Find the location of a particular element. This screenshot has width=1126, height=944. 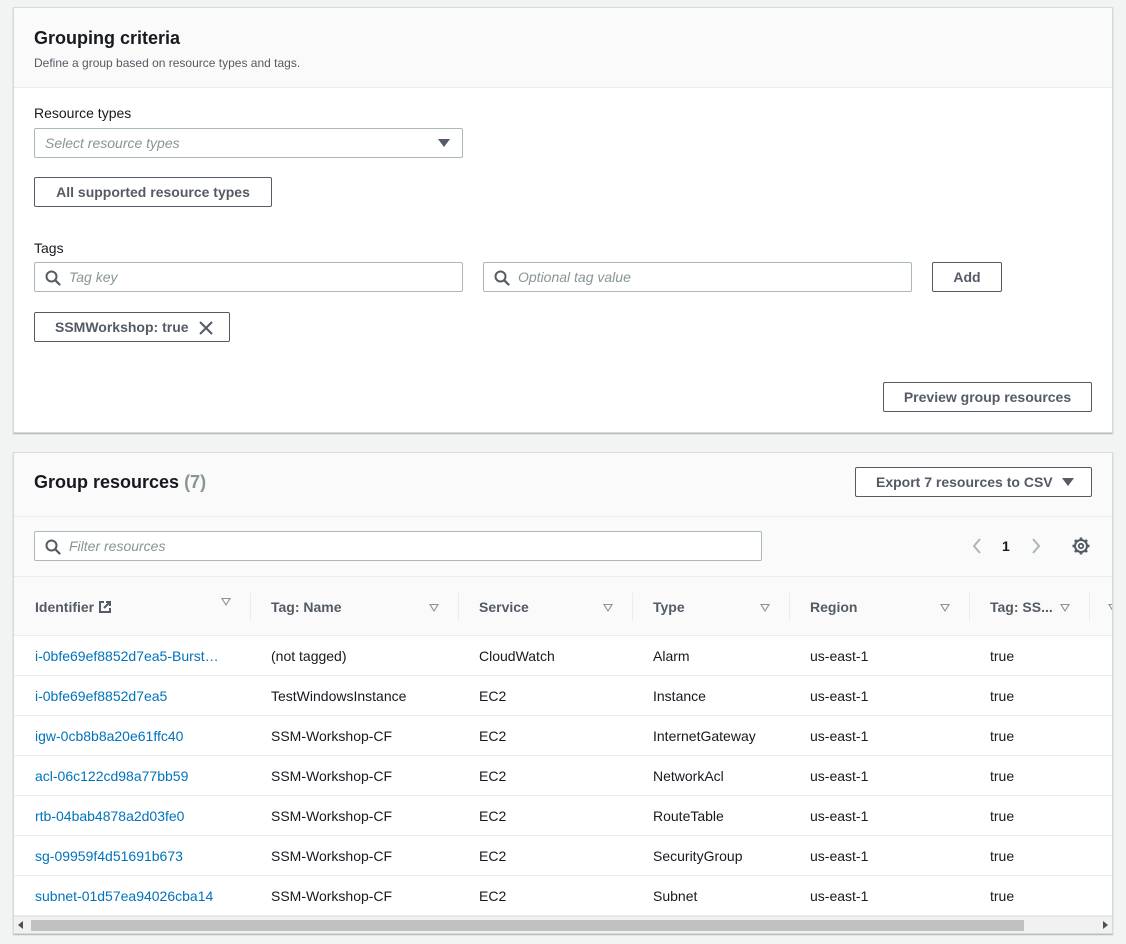

add-tag-button: Add is located at coordinates (967, 277).